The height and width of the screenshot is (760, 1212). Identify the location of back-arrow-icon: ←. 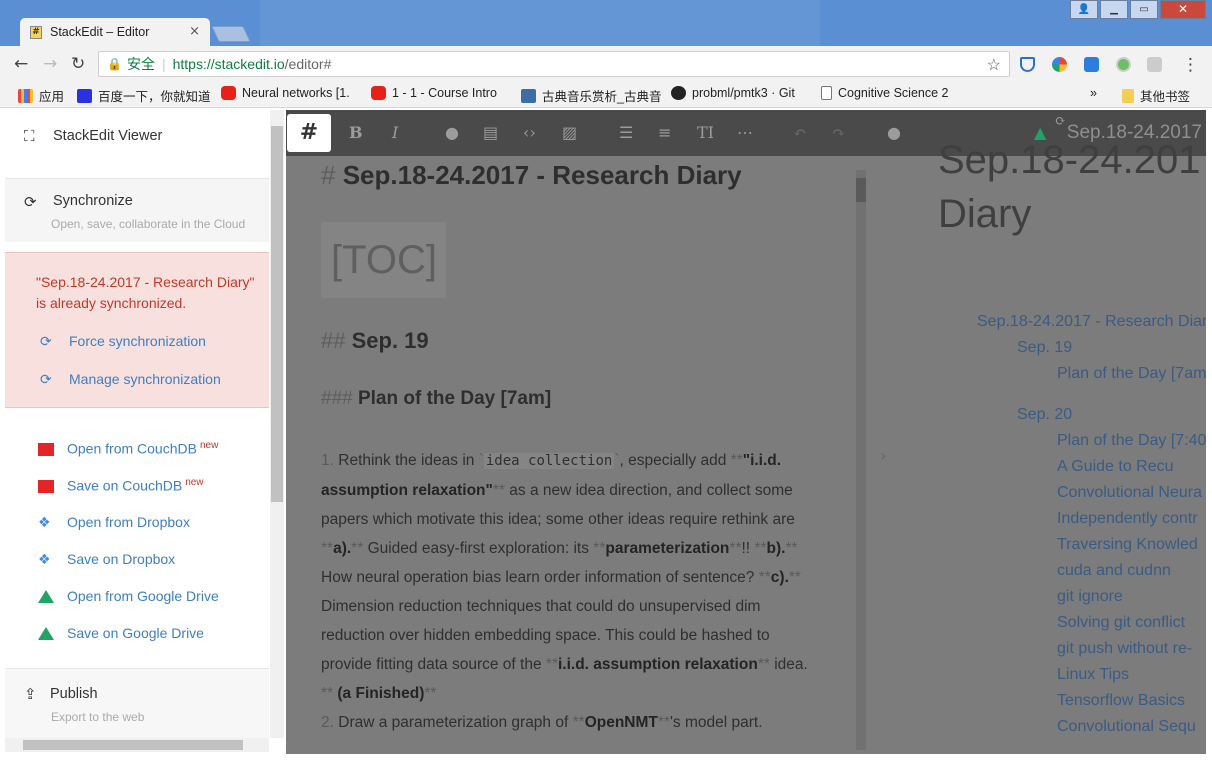
(21, 64).